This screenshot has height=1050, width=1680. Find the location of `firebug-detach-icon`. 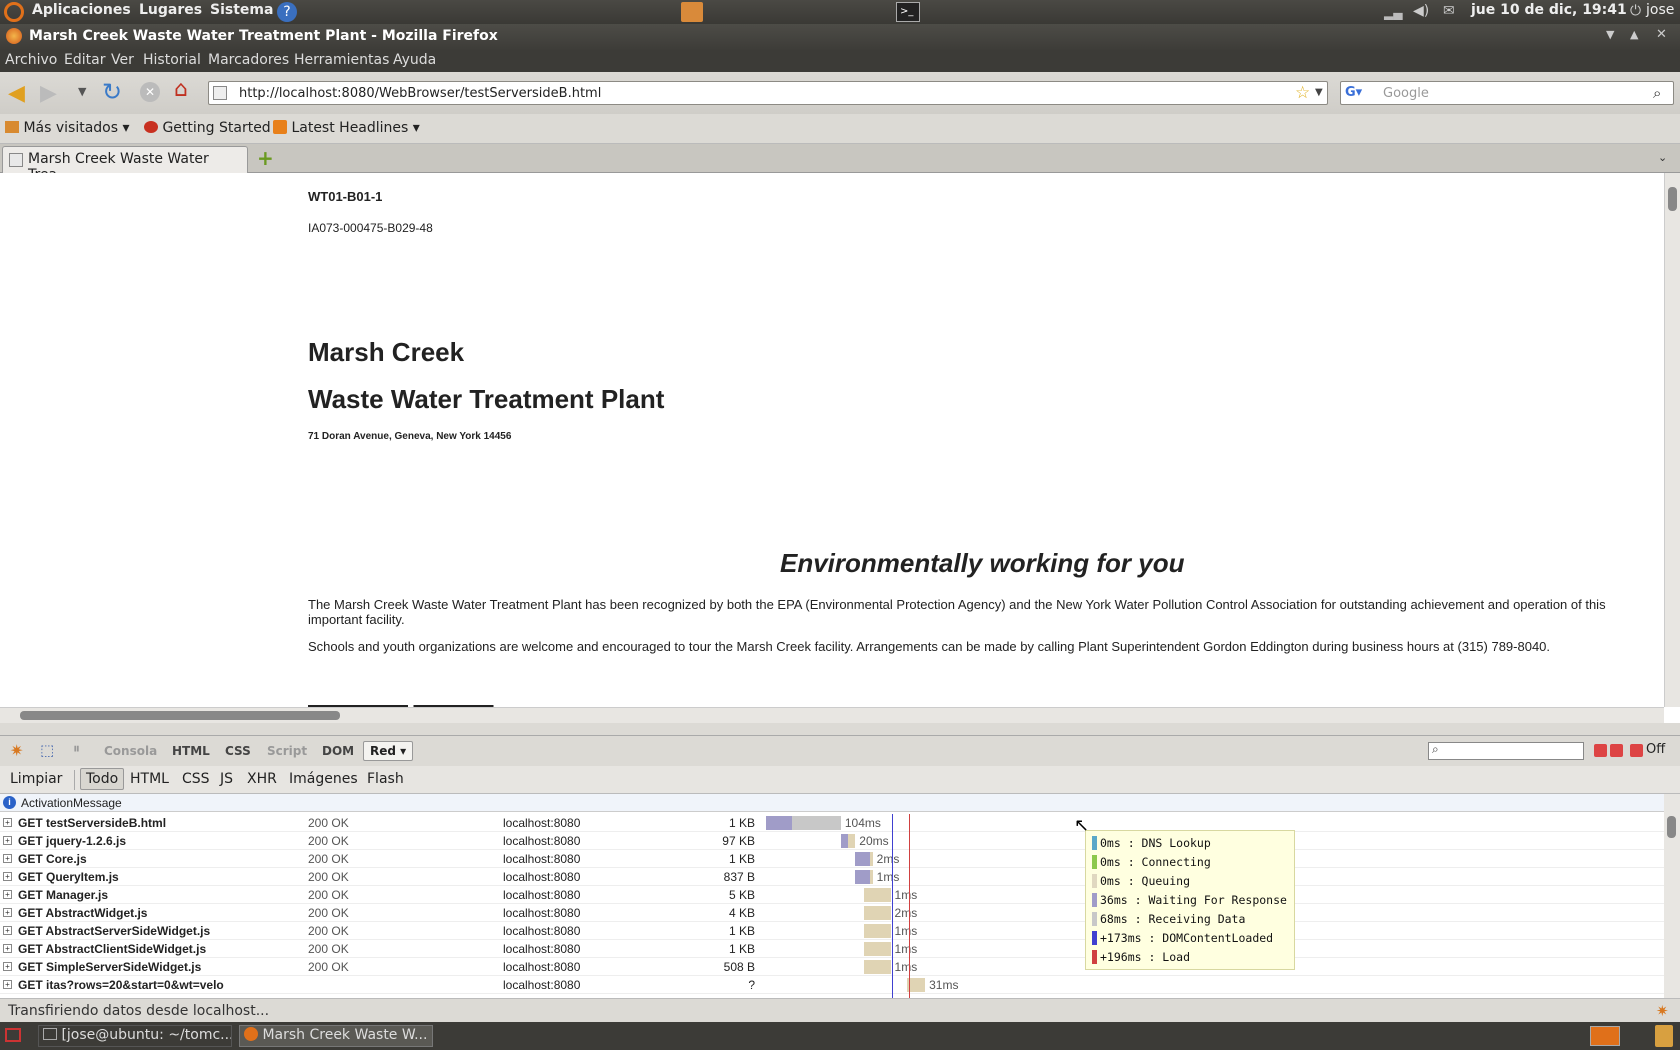

firebug-detach-icon is located at coordinates (1616, 750).